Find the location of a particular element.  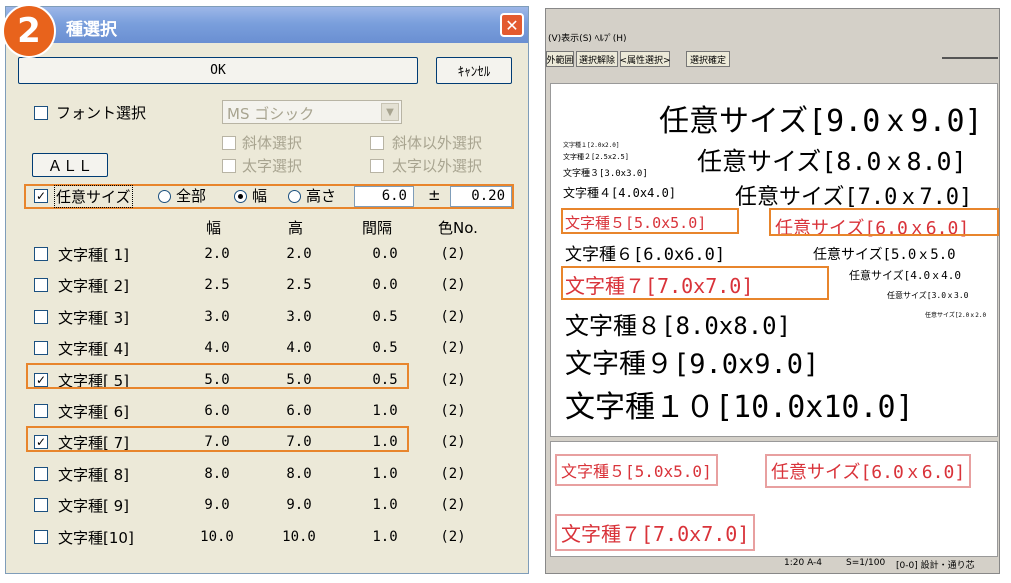

canvas-text-type-6: 文字種６[6.0x6.0] is located at coordinates (645, 255).